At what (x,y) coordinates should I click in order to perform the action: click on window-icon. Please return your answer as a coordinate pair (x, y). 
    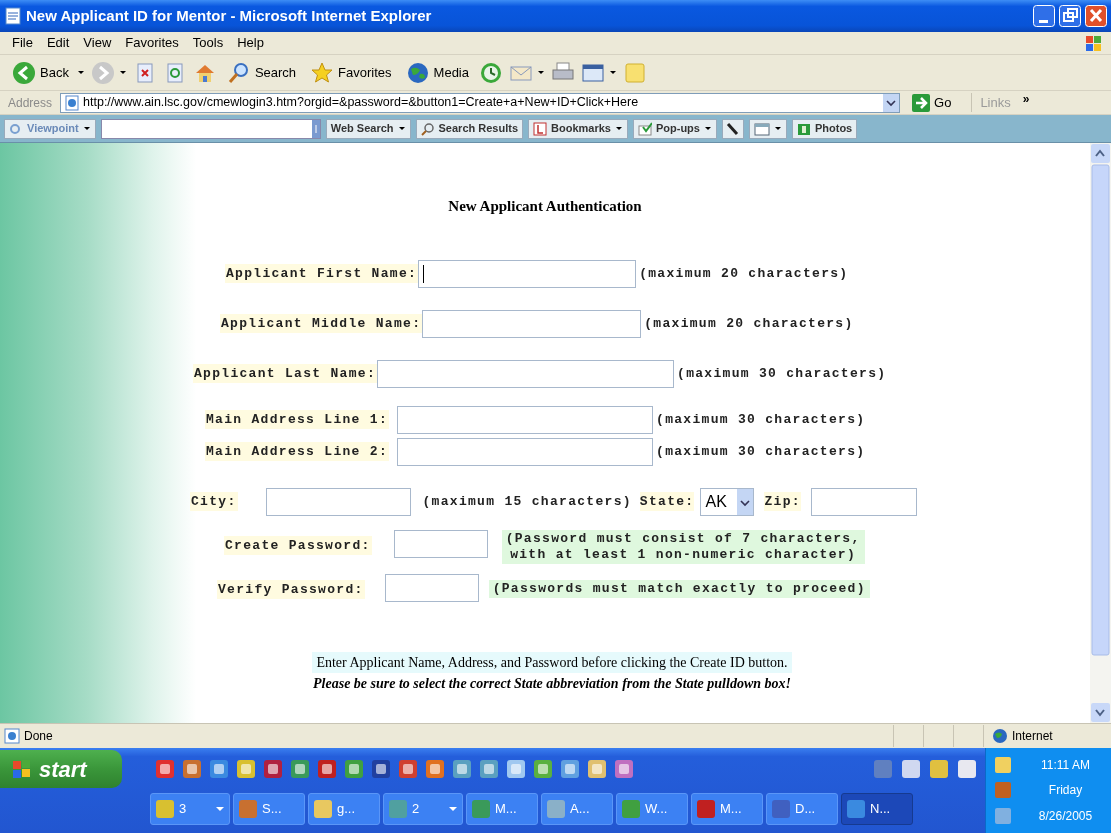
    Looking at the image, I should click on (761, 128).